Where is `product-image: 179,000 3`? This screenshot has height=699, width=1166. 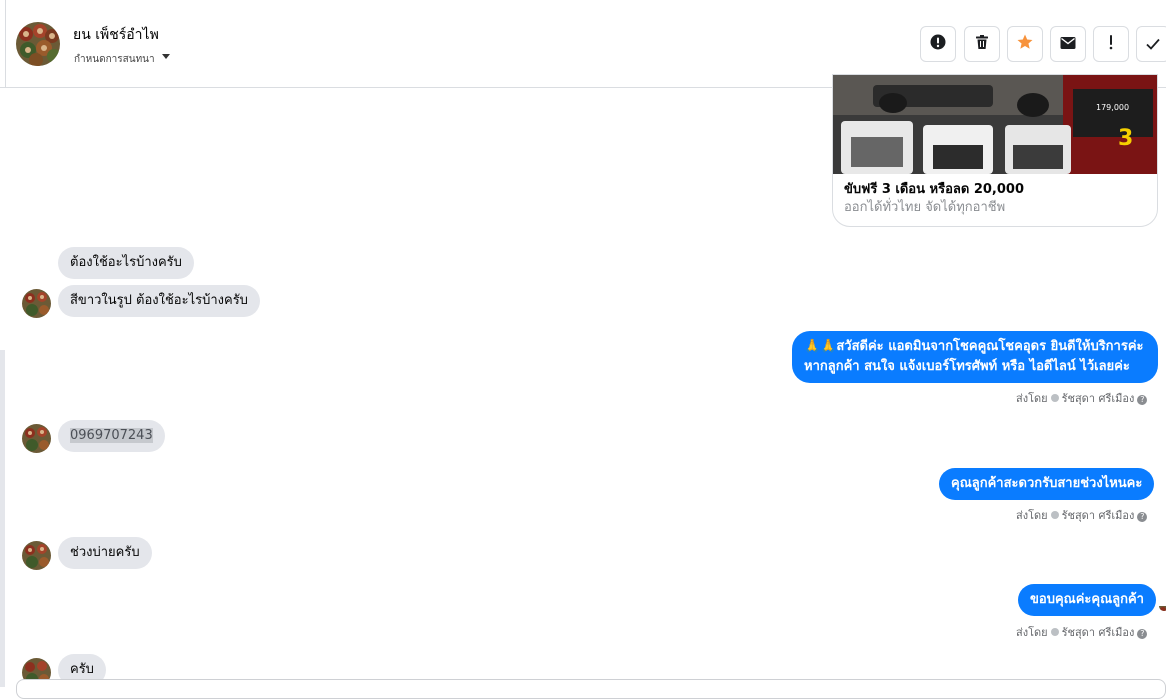
product-image: 179,000 3 is located at coordinates (995, 124).